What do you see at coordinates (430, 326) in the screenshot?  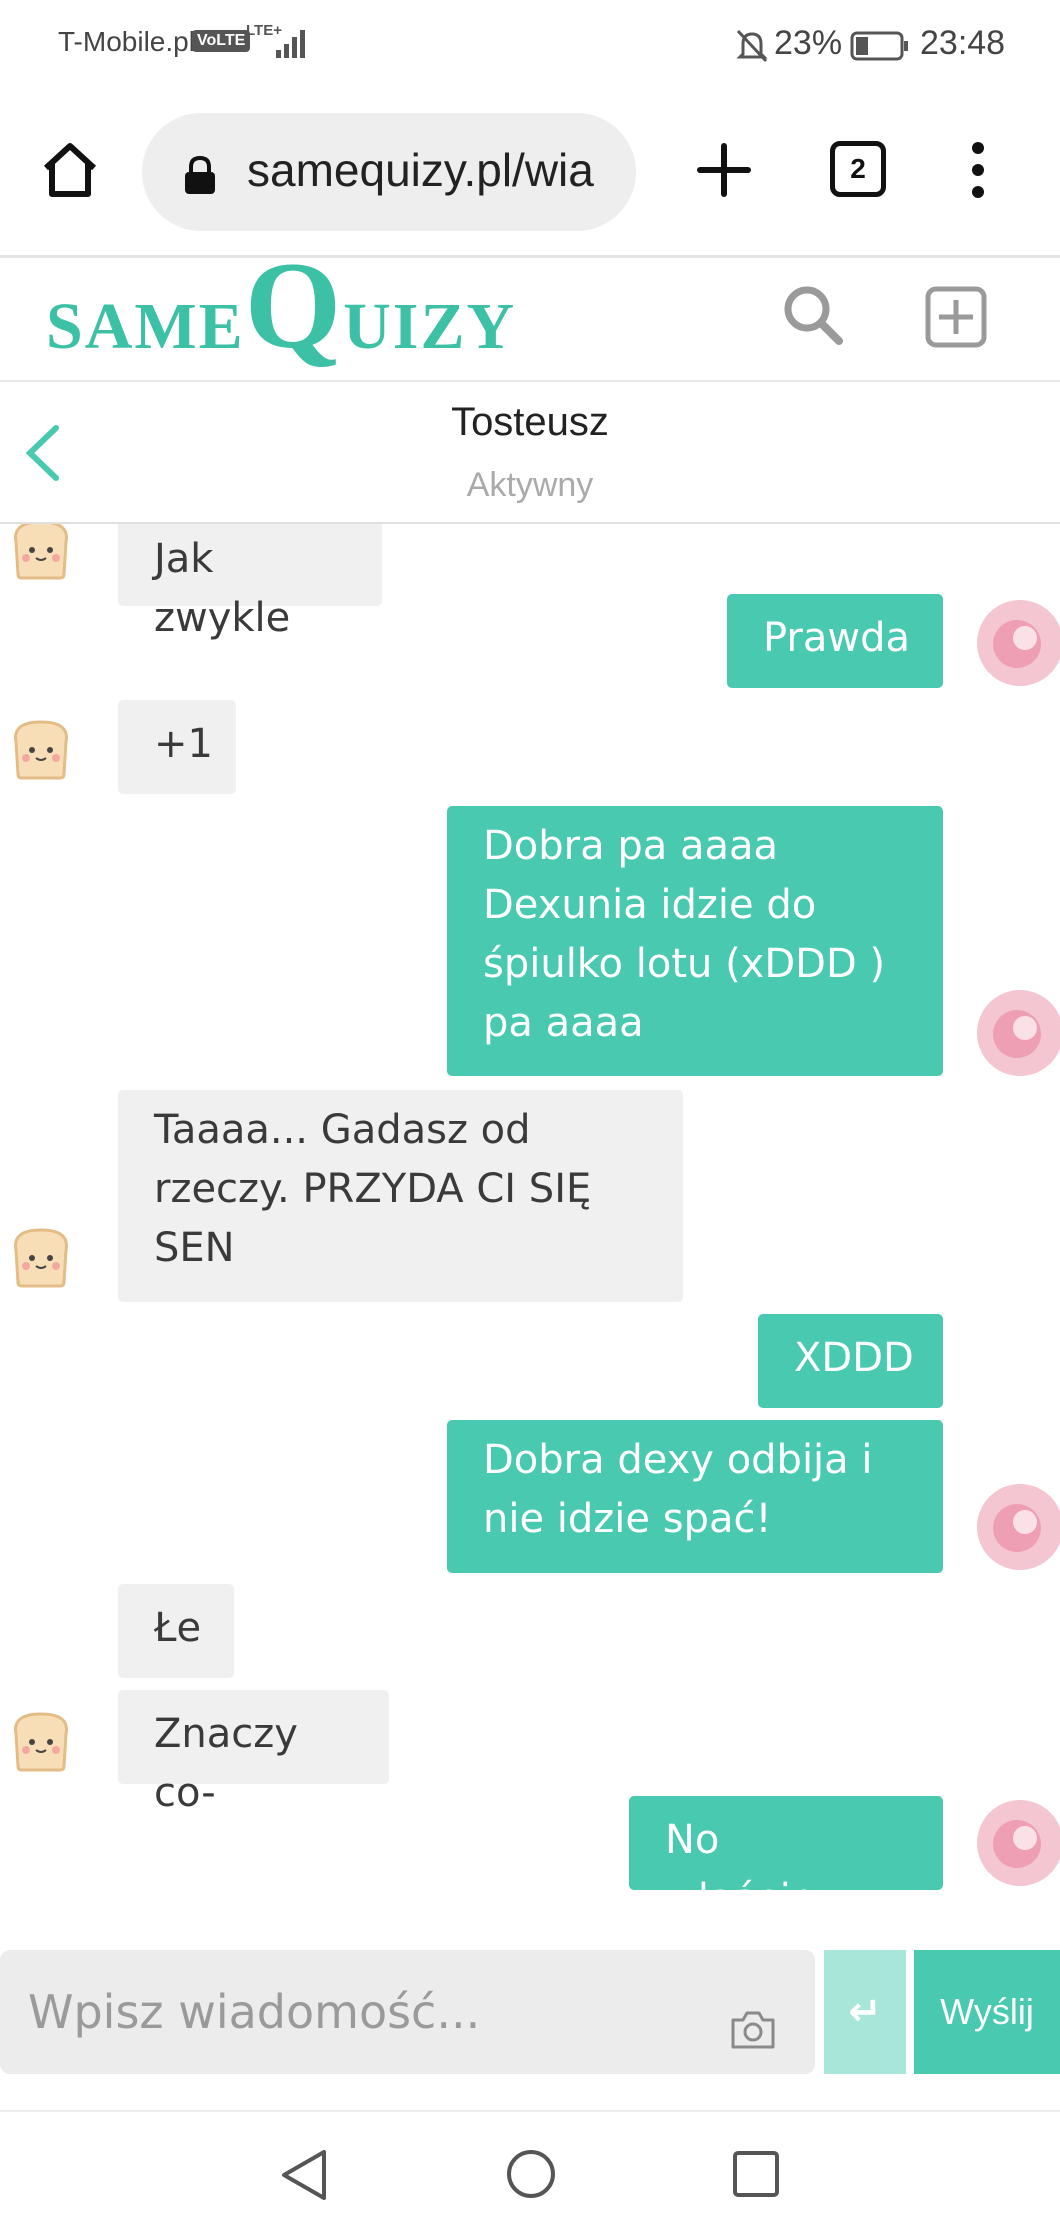 I see `logo-uizy: UIZY` at bounding box center [430, 326].